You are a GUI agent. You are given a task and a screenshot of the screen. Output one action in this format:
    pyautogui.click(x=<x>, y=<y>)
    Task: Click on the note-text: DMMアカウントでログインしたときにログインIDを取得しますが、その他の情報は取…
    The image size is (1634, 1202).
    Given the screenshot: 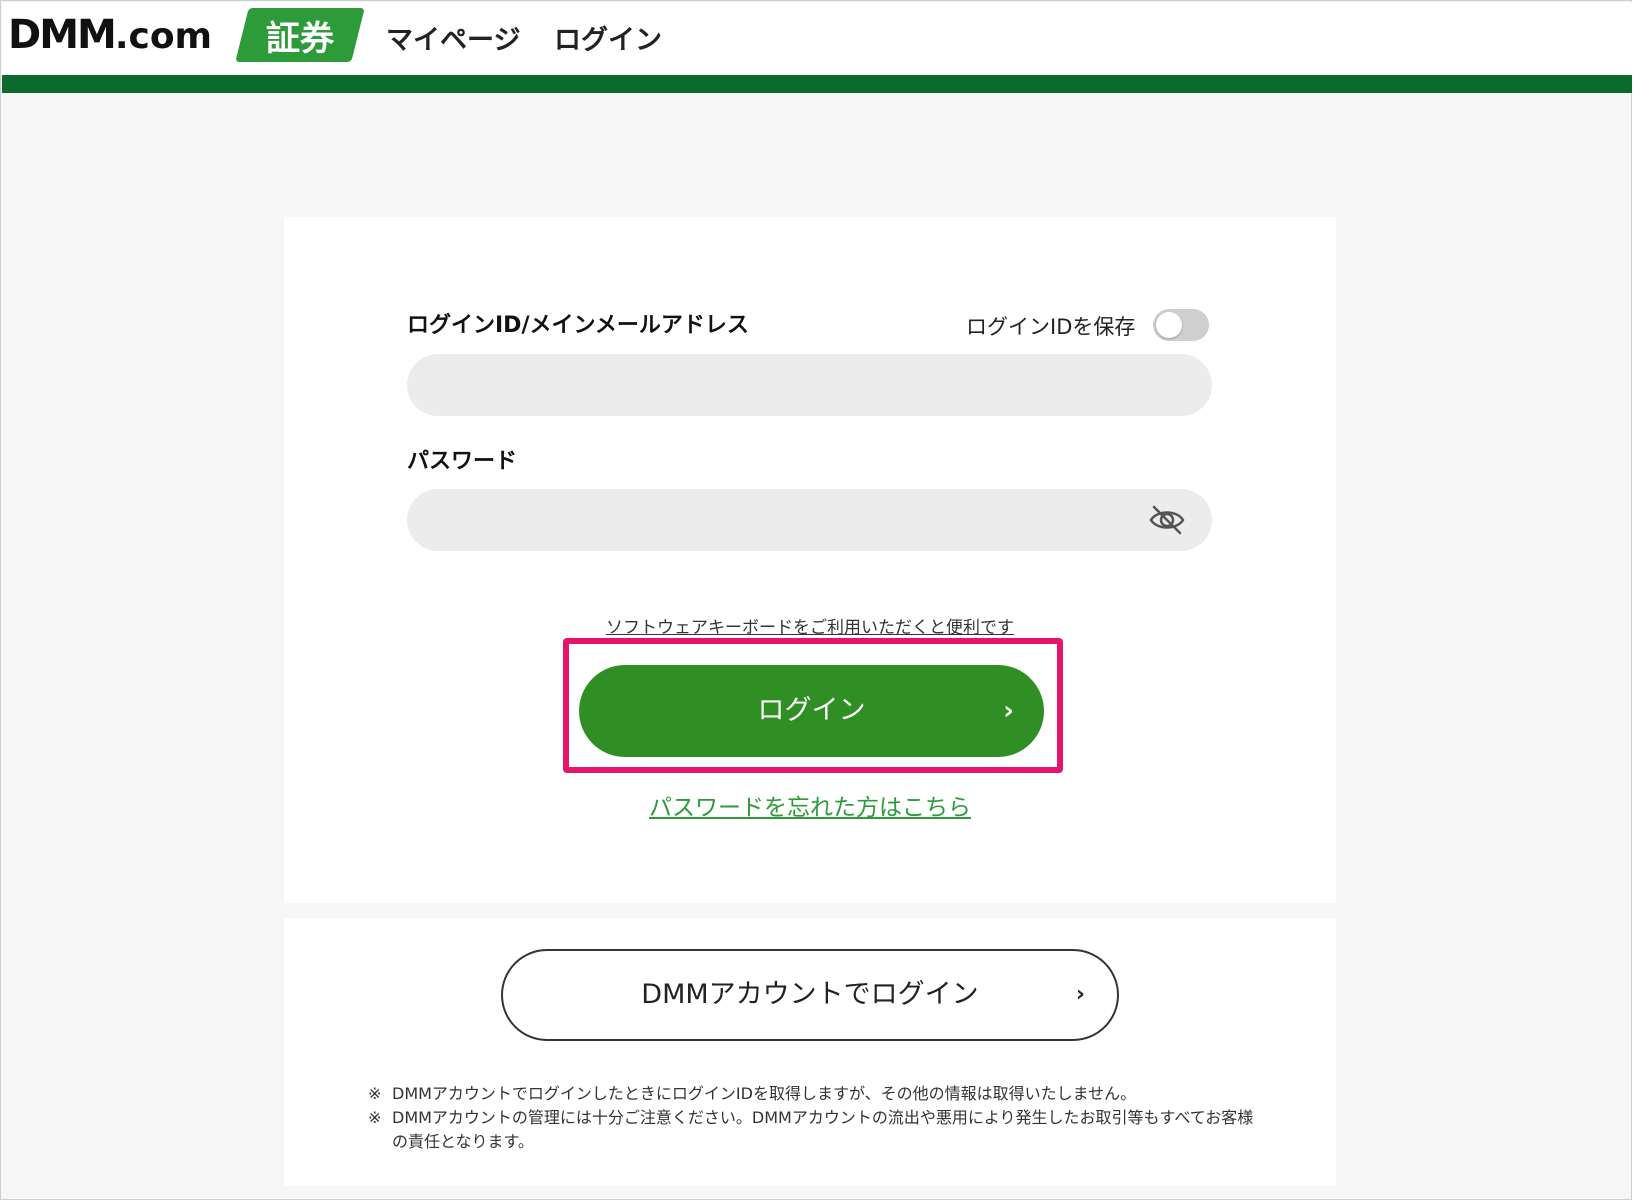 What is the action you would take?
    pyautogui.click(x=764, y=1093)
    